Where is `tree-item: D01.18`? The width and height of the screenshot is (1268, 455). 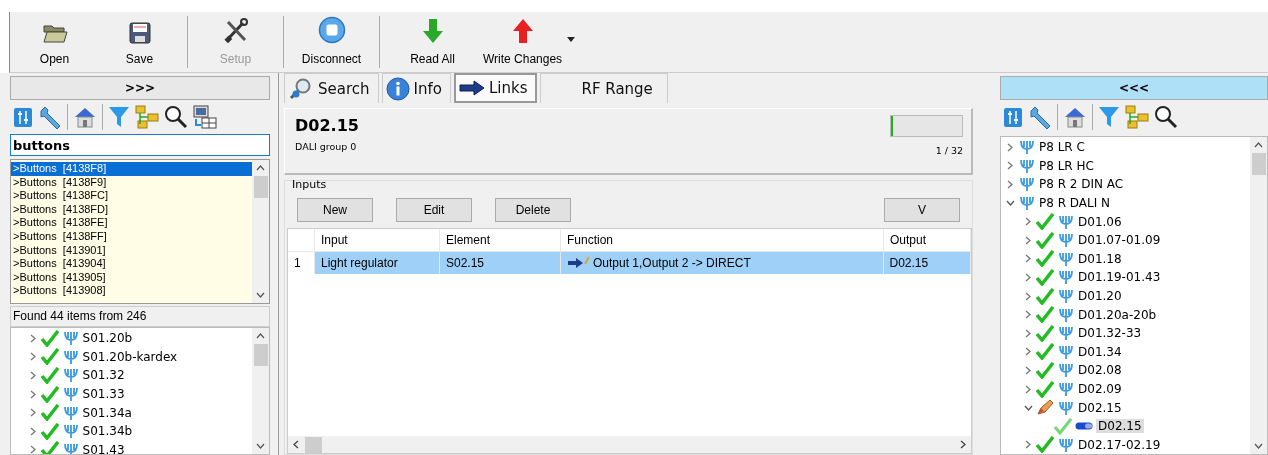 tree-item: D01.18 is located at coordinates (1100, 258).